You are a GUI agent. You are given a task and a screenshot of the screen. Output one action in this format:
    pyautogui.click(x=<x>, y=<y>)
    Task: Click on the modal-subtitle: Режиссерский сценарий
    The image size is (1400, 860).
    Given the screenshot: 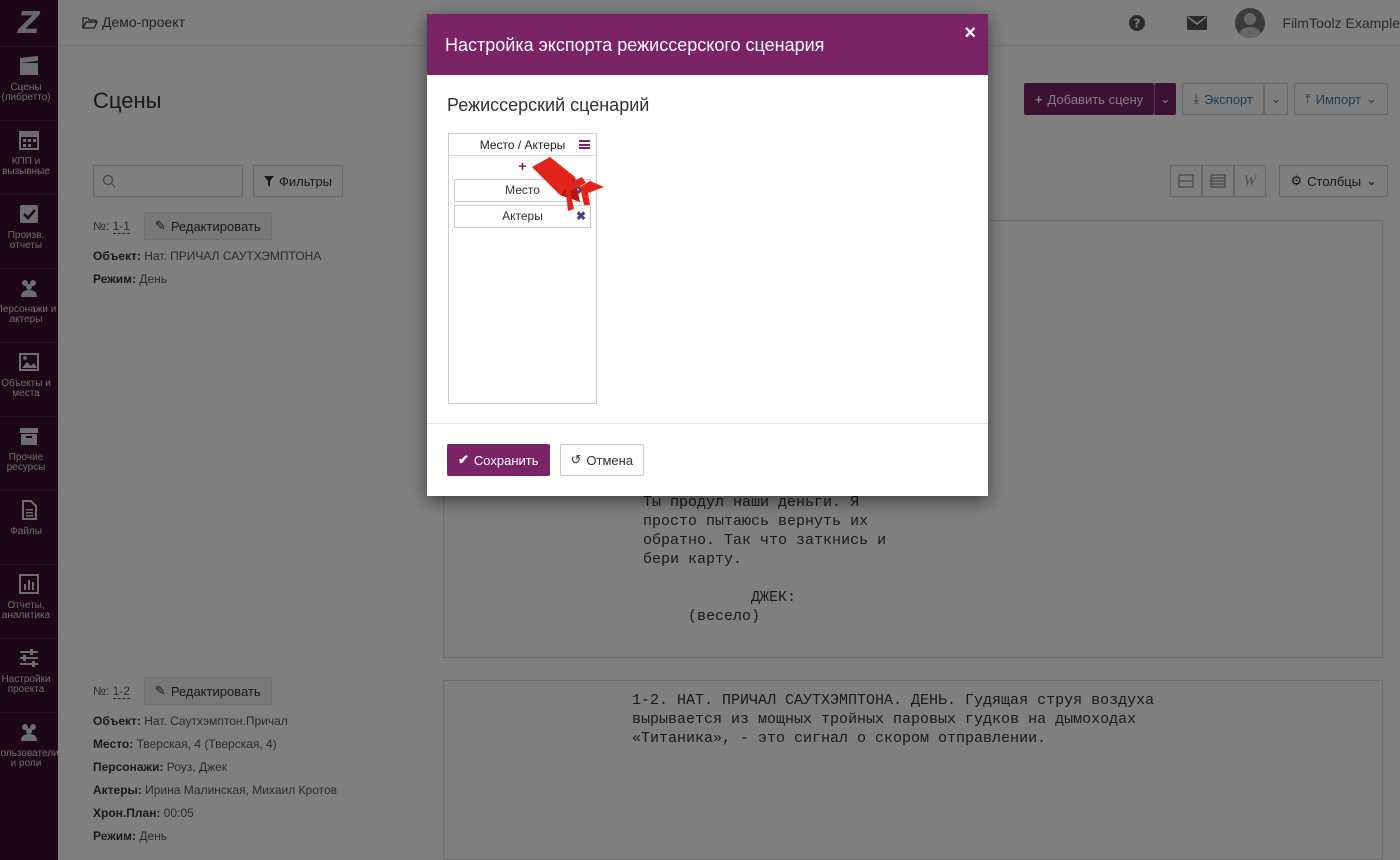 What is the action you would take?
    pyautogui.click(x=548, y=105)
    